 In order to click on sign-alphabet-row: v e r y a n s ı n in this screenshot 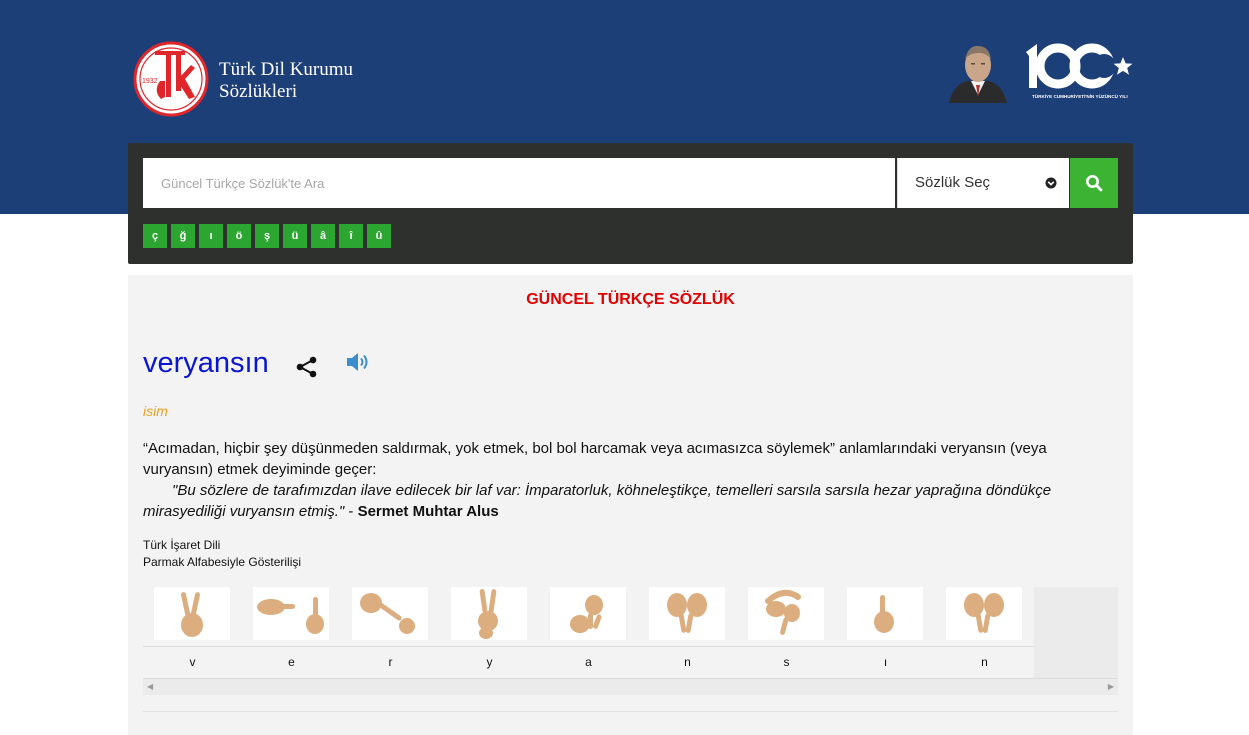, I will do `click(588, 633)`.